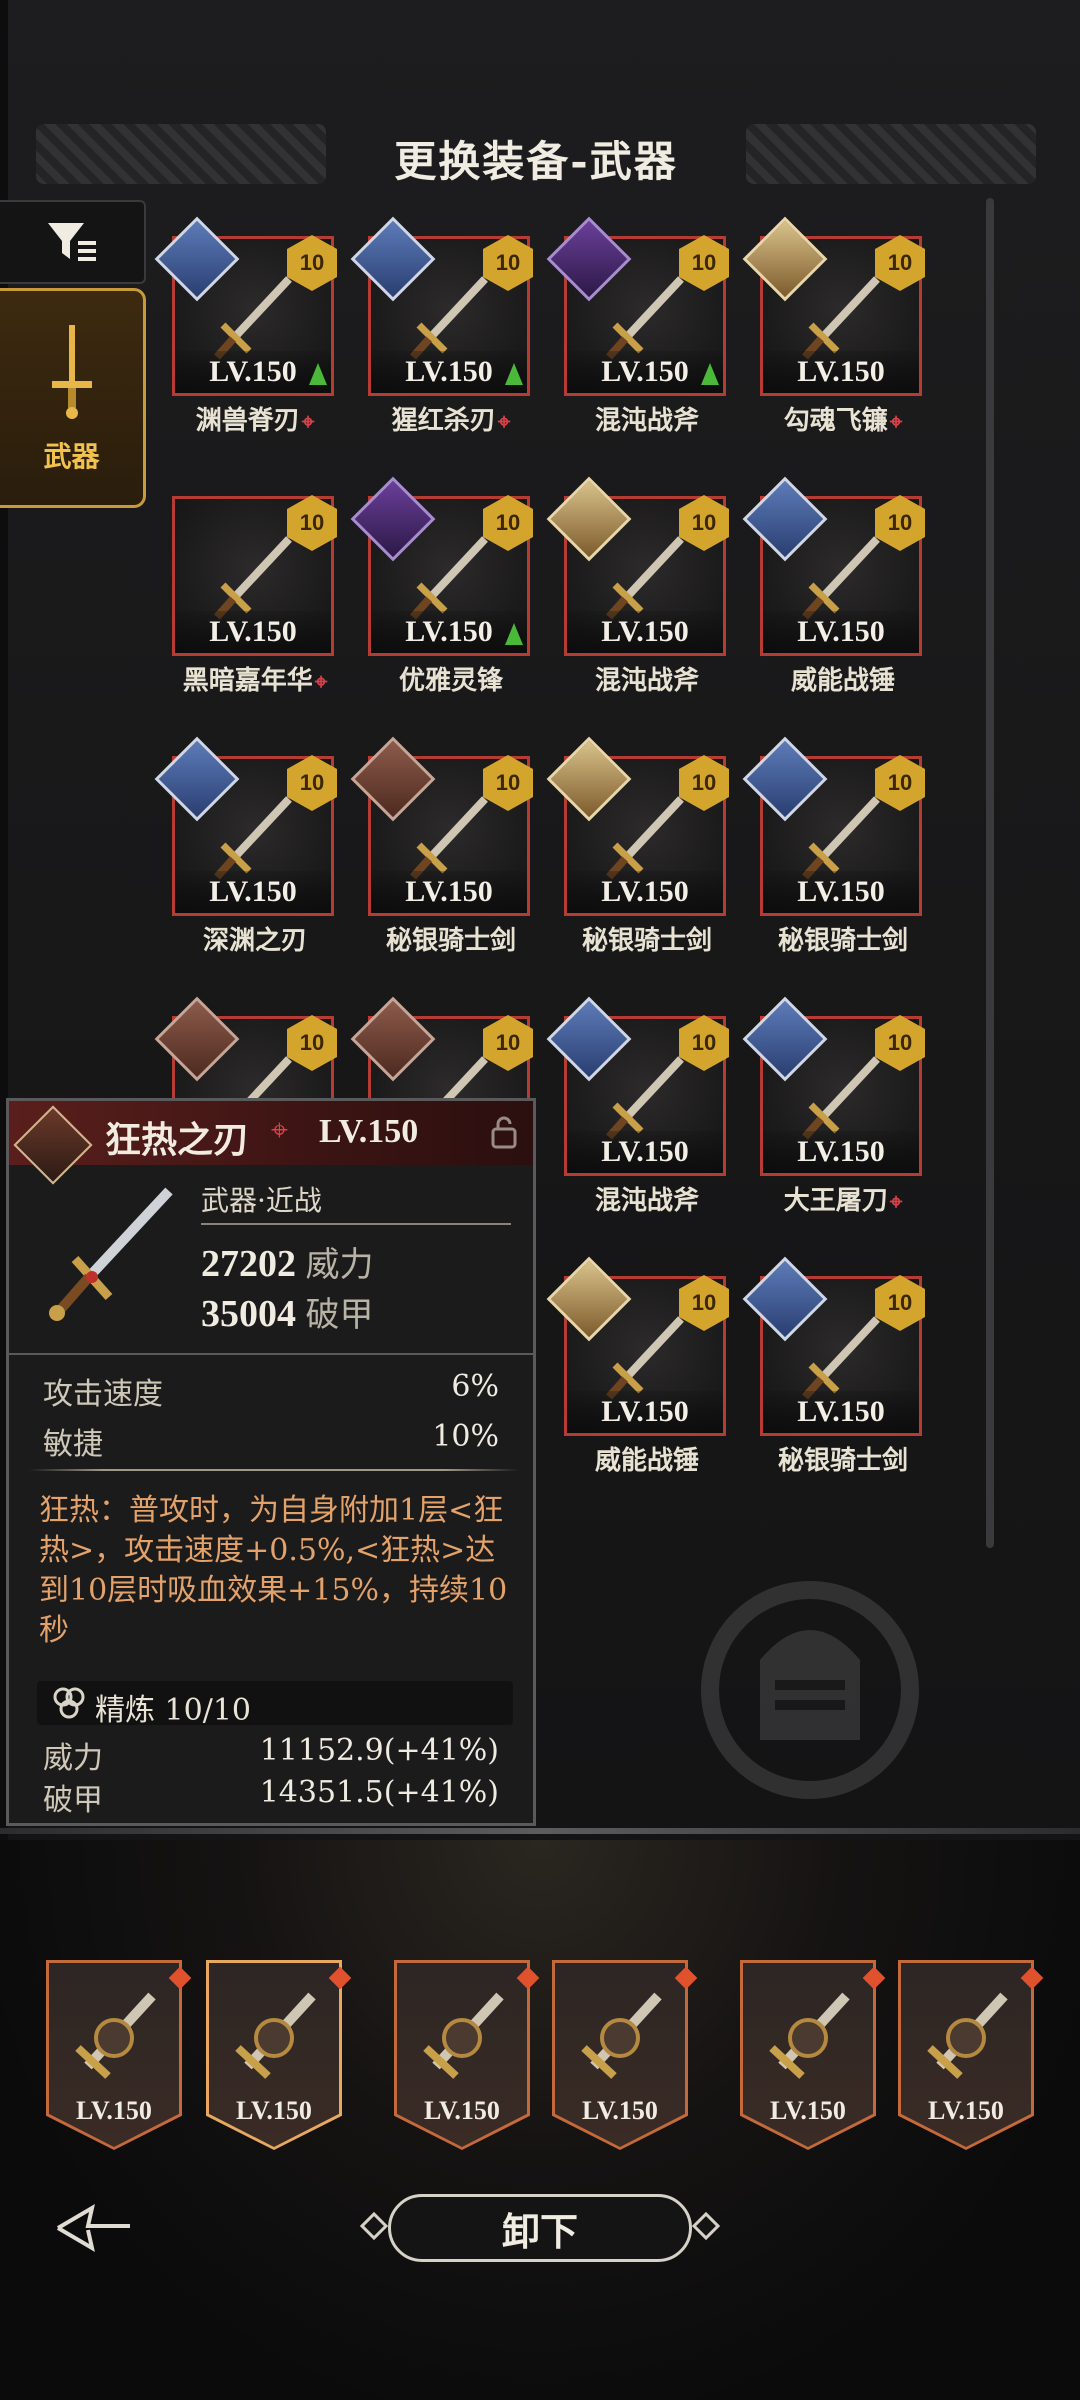 Image resolution: width=1080 pixels, height=2400 pixels. What do you see at coordinates (813, 2055) in the screenshot?
I see `equipped-slot-ring: LV.150` at bounding box center [813, 2055].